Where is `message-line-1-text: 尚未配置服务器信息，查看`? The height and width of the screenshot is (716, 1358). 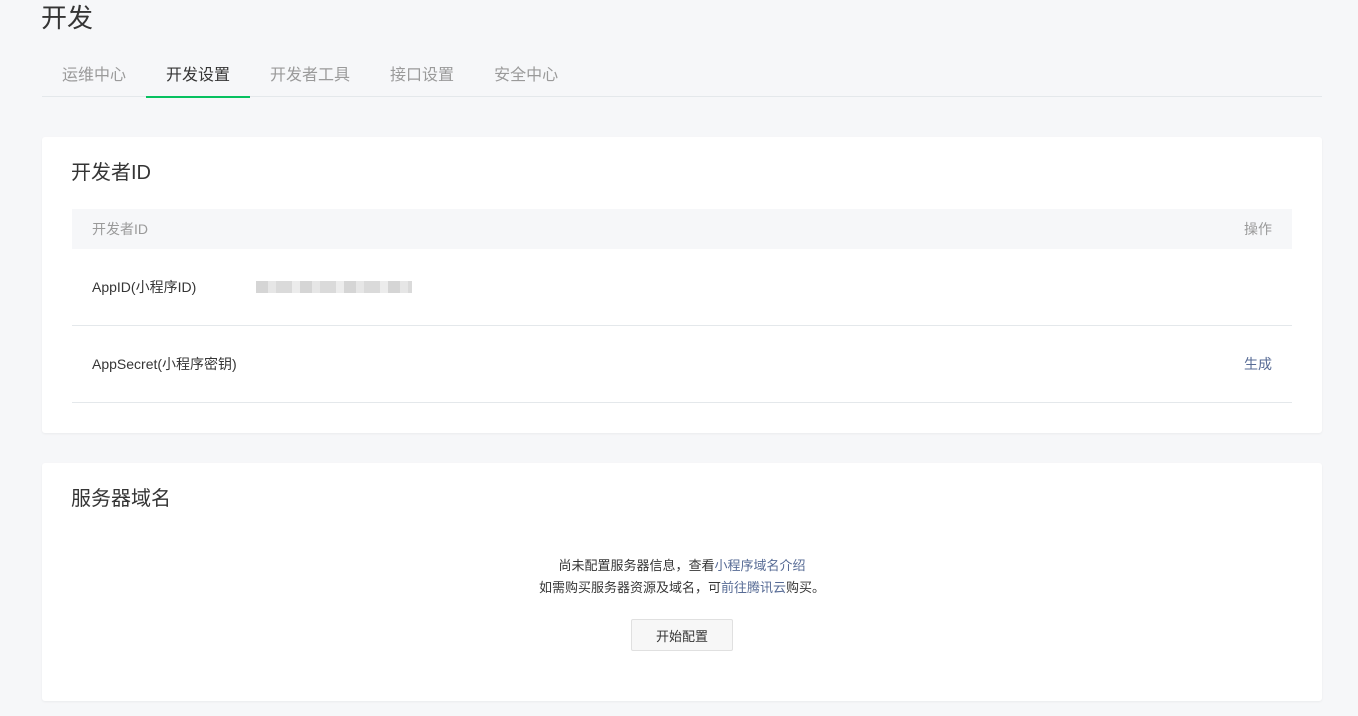 message-line-1-text: 尚未配置服务器信息，查看 is located at coordinates (636, 565).